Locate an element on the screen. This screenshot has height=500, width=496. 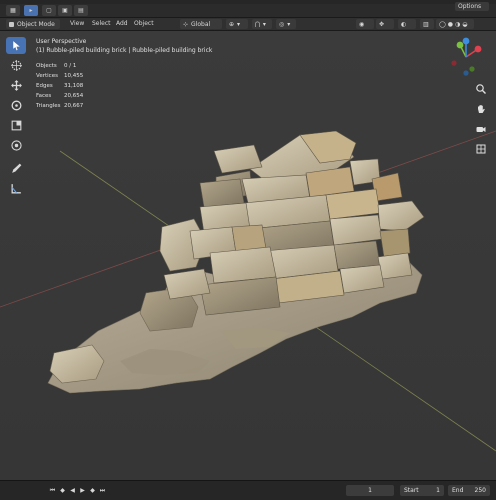
play-reverse-icon: ◀ is located at coordinates (72, 490).